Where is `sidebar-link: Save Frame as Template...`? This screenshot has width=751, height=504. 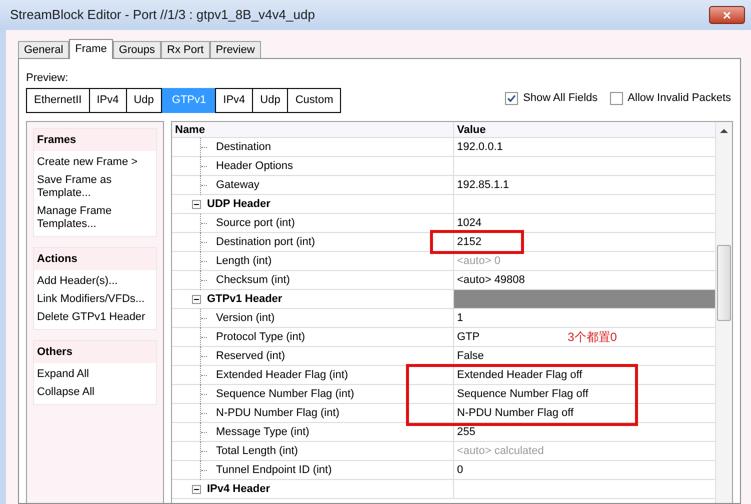 sidebar-link: Save Frame as Template... is located at coordinates (93, 187).